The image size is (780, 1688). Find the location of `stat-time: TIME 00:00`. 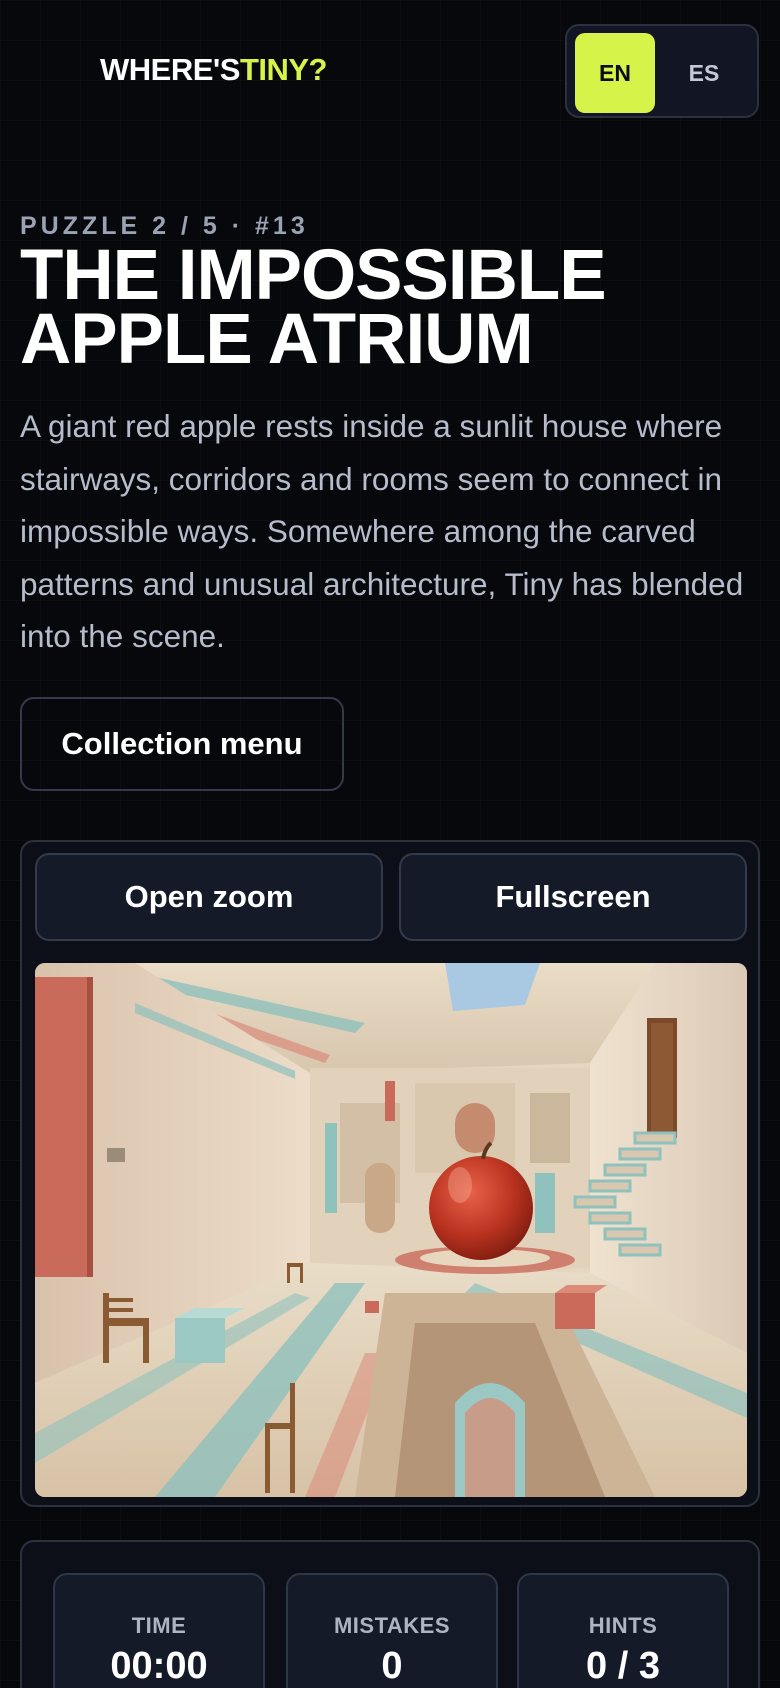

stat-time: TIME 00:00 is located at coordinates (159, 1630).